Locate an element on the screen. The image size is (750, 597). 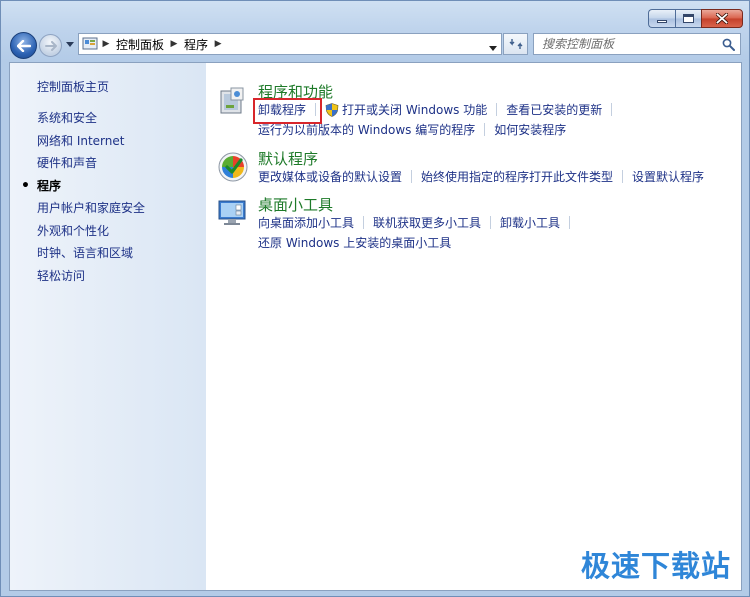
media-device-defaults-link: 更改媒体或设备的默认设置 is located at coordinates (330, 176).